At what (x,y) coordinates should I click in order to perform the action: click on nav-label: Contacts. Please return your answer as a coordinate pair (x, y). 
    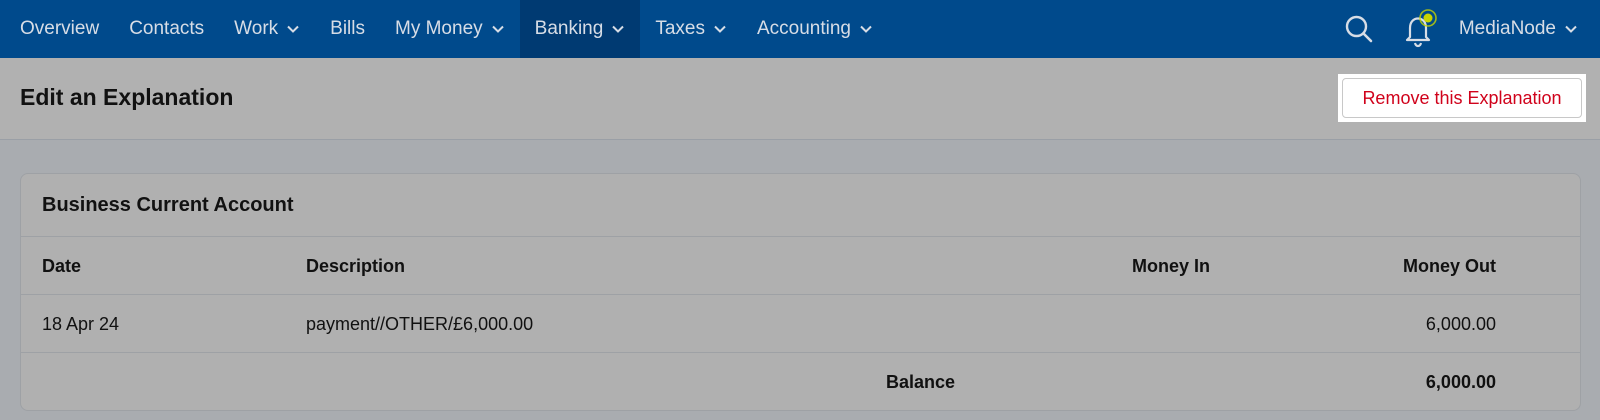
    Looking at the image, I should click on (167, 28).